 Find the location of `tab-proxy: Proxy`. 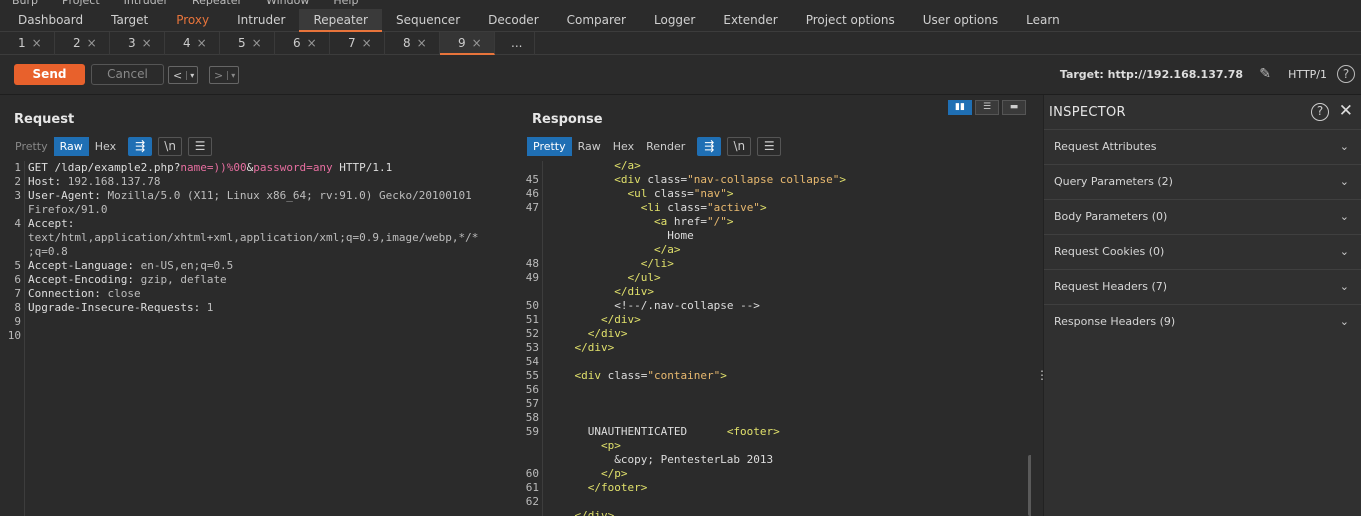

tab-proxy: Proxy is located at coordinates (192, 20).